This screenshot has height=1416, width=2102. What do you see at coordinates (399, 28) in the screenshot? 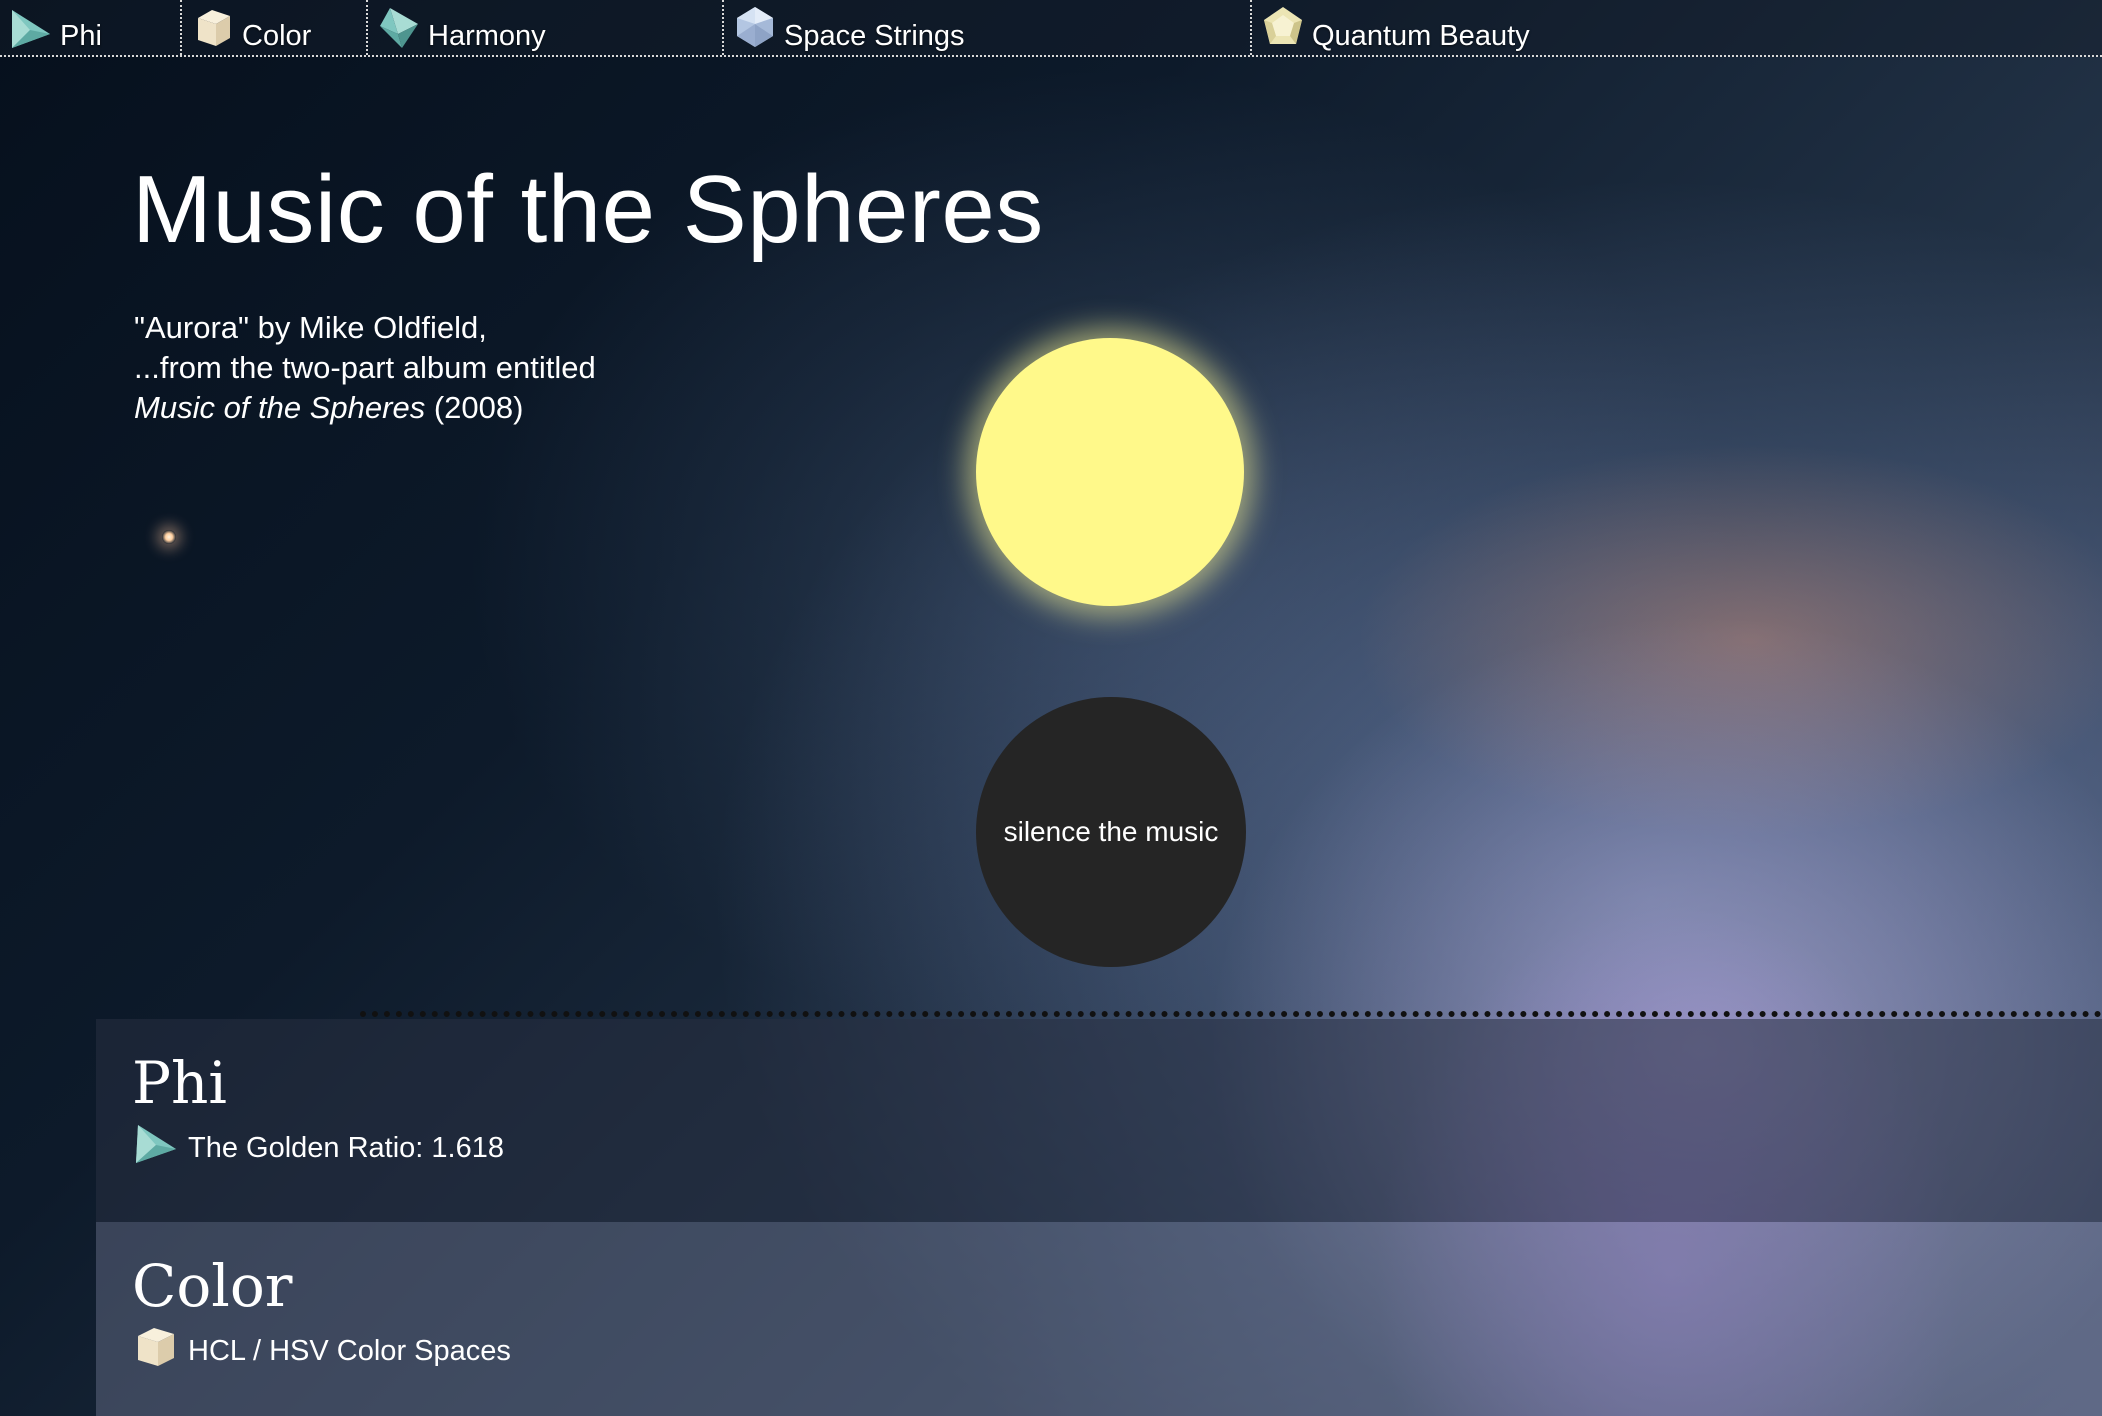
I see `octahedron-icon` at bounding box center [399, 28].